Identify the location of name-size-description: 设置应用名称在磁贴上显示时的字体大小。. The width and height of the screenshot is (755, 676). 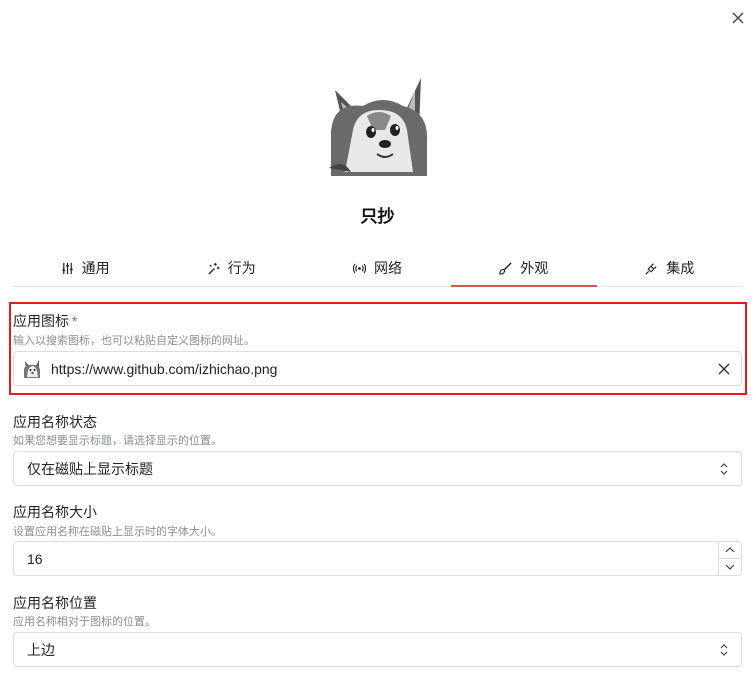
(117, 532).